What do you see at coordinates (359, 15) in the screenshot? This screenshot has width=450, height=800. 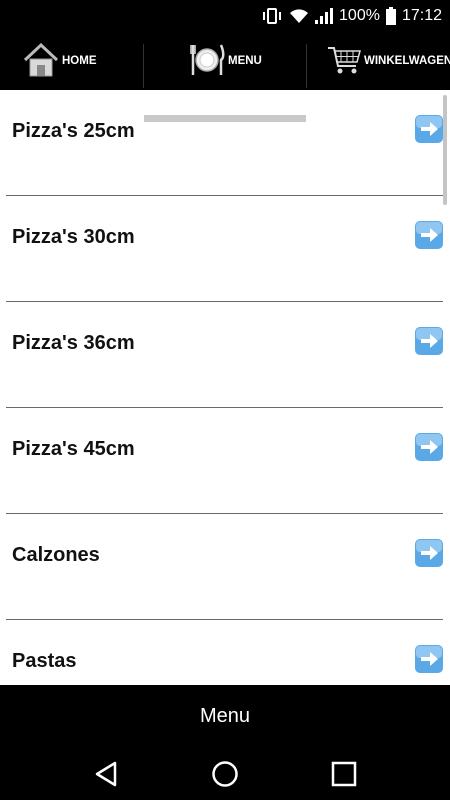 I see `battery-percent: 100%` at bounding box center [359, 15].